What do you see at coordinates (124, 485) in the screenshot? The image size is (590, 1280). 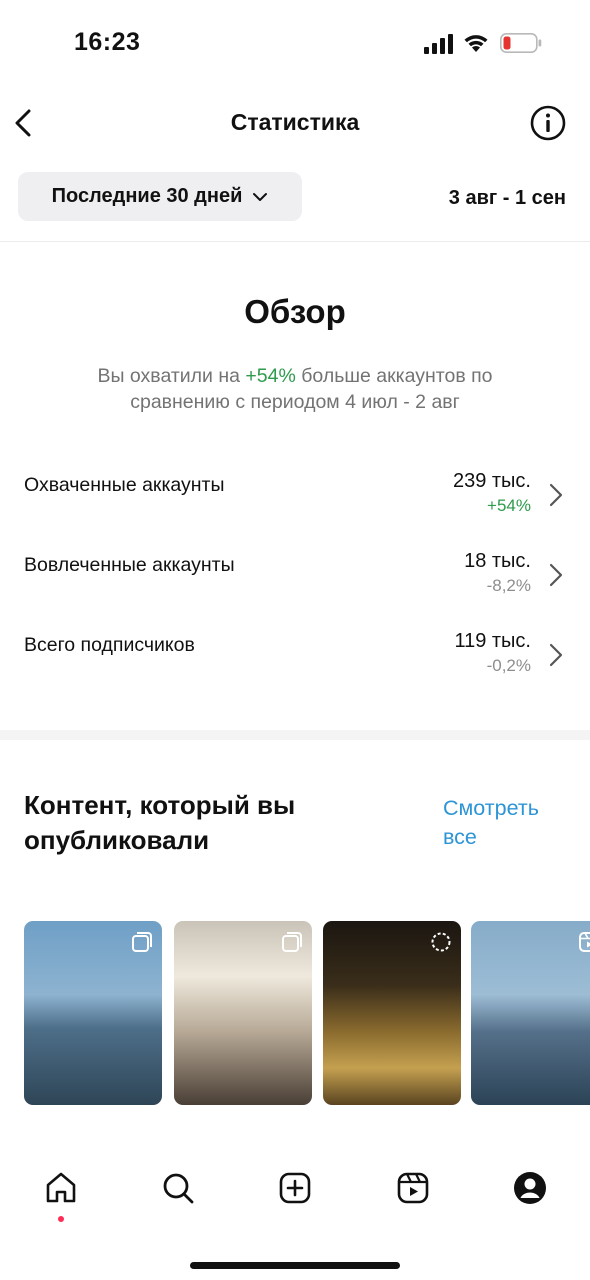 I see `metric-label: Охваченные аккаунты` at bounding box center [124, 485].